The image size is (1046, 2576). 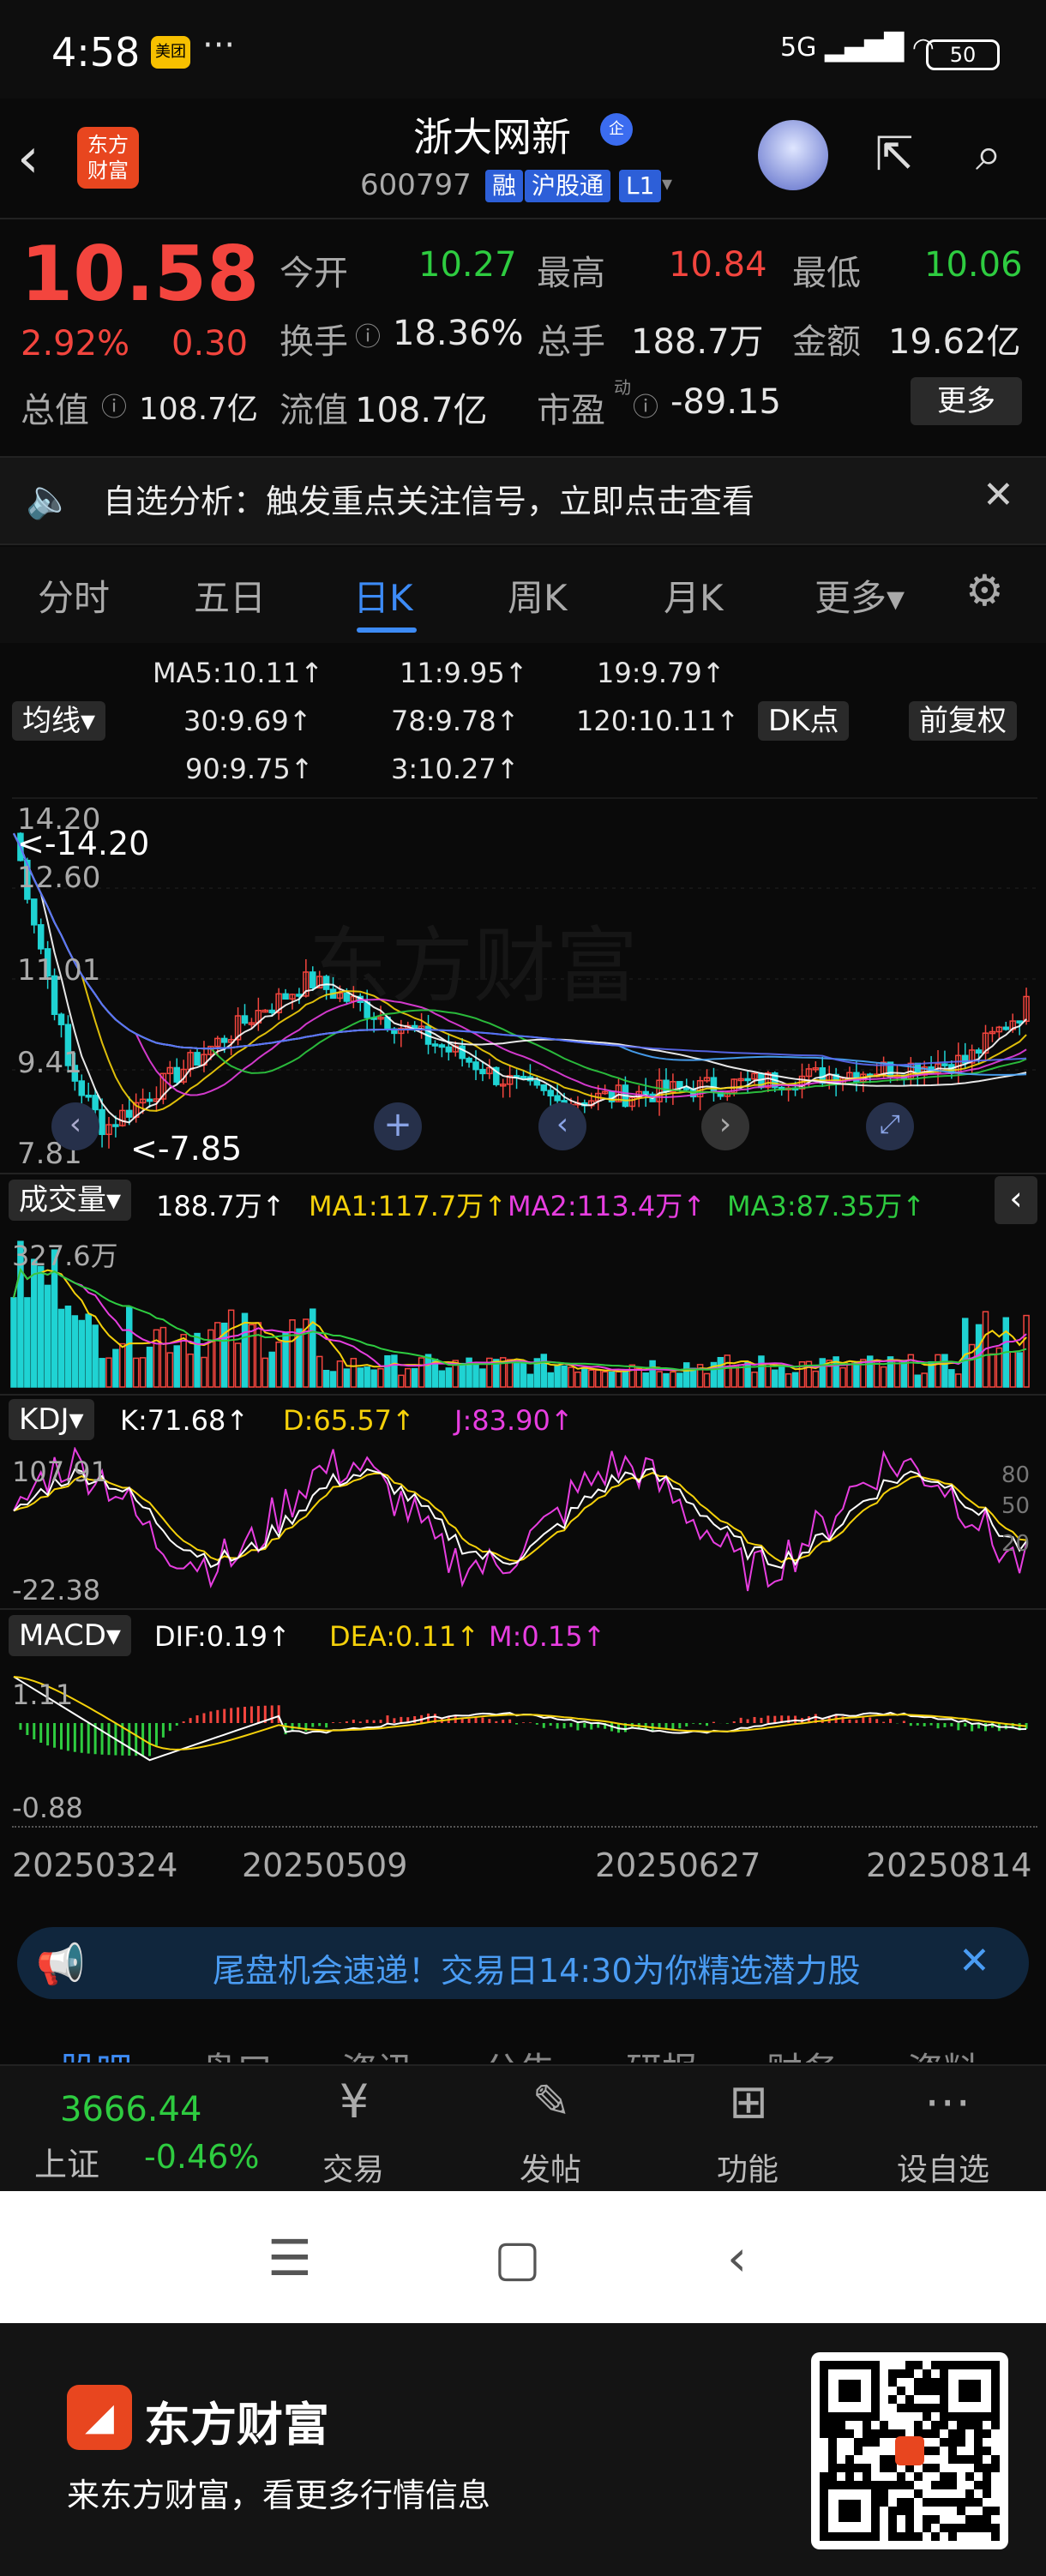 I want to click on tab-daily-k: 日K, so click(x=383, y=595).